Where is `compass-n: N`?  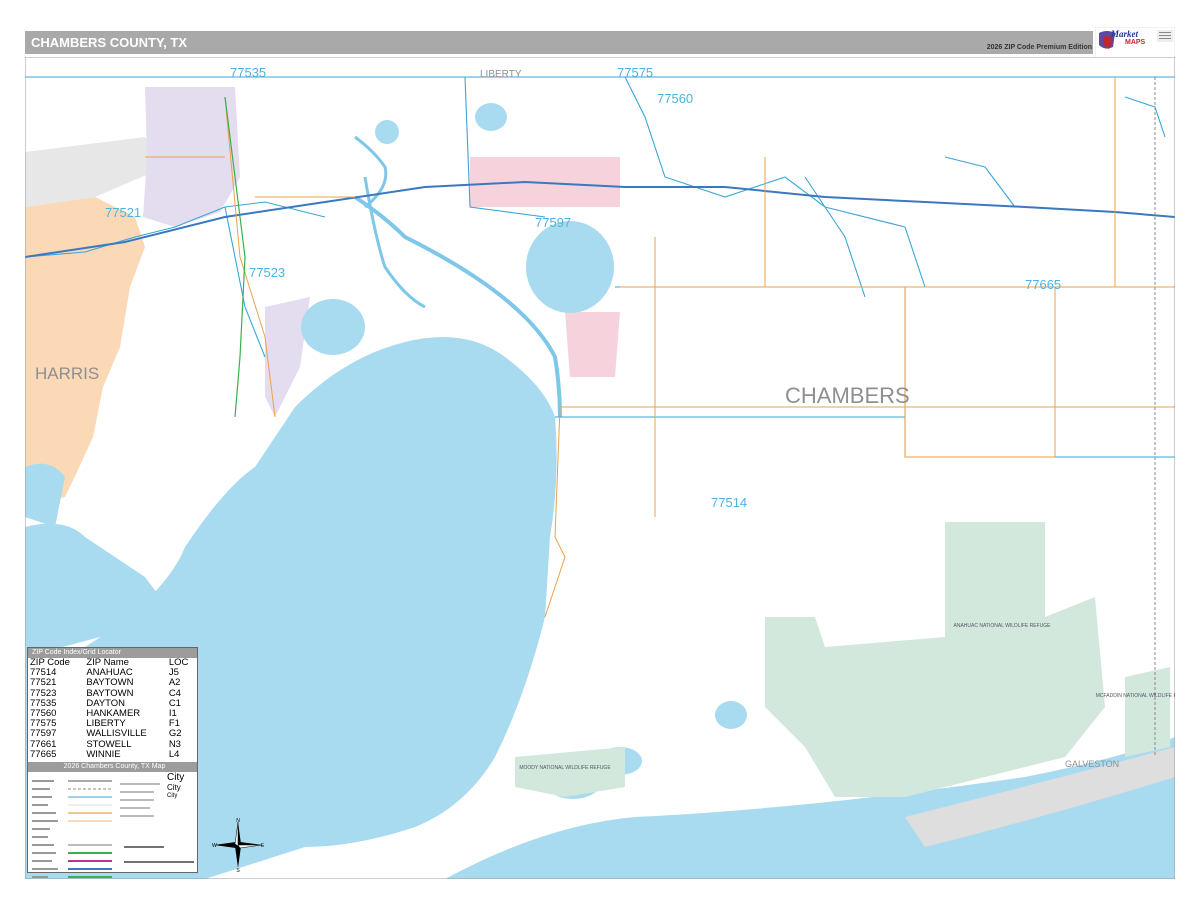 compass-n: N is located at coordinates (238, 821).